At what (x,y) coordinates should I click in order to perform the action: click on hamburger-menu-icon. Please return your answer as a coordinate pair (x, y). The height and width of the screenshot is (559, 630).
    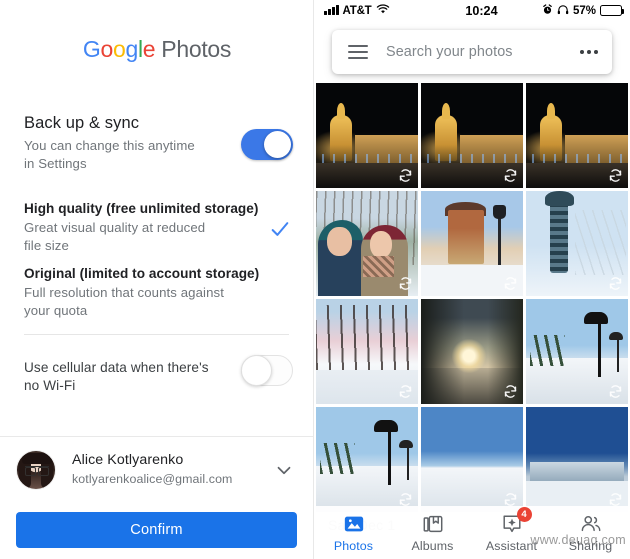
    Looking at the image, I should click on (358, 52).